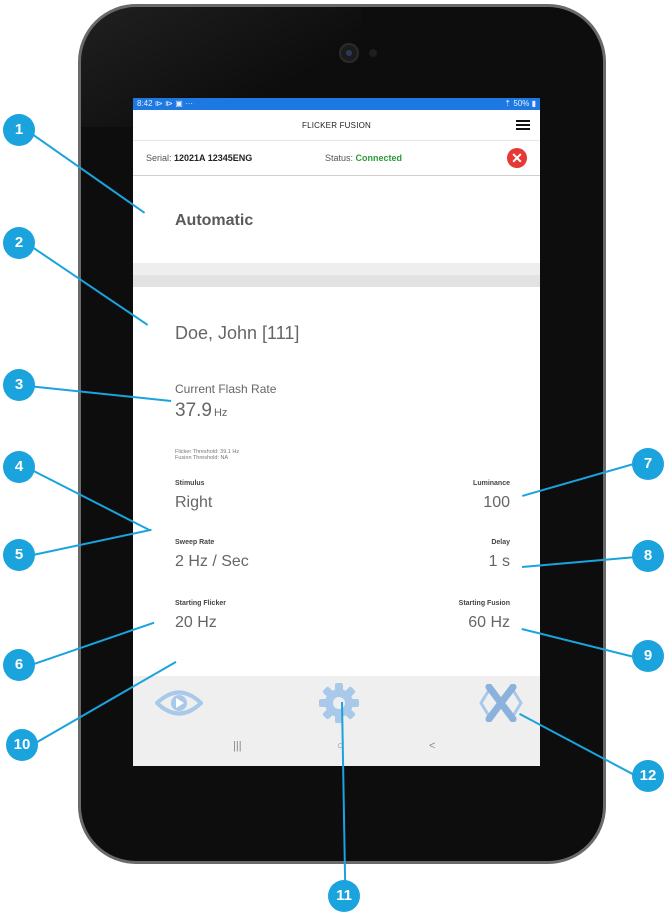 This screenshot has height=917, width=666. I want to click on starting-flicker-value: 20 Hz, so click(196, 623).